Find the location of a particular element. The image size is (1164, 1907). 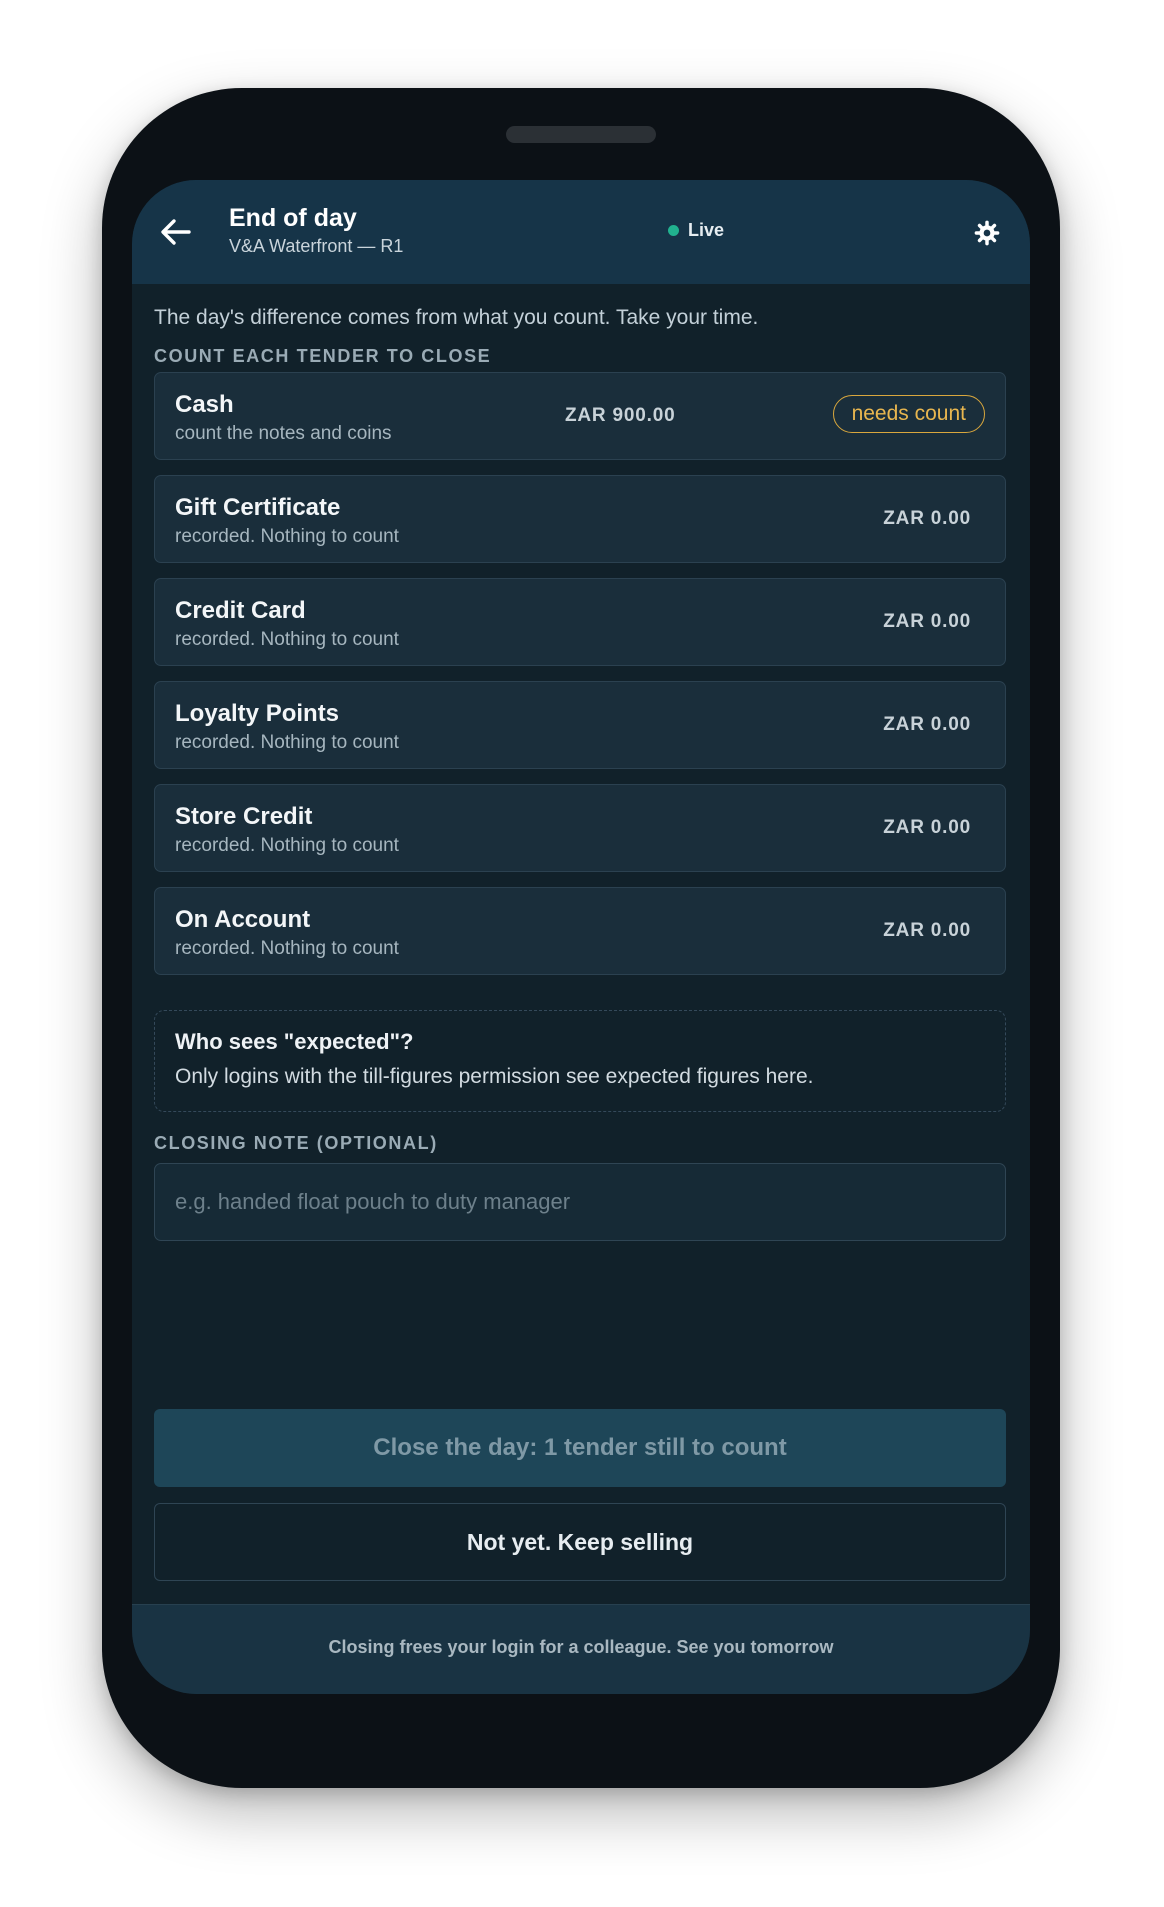

store-register-label: V&A Waterfront — R1 is located at coordinates (316, 246).